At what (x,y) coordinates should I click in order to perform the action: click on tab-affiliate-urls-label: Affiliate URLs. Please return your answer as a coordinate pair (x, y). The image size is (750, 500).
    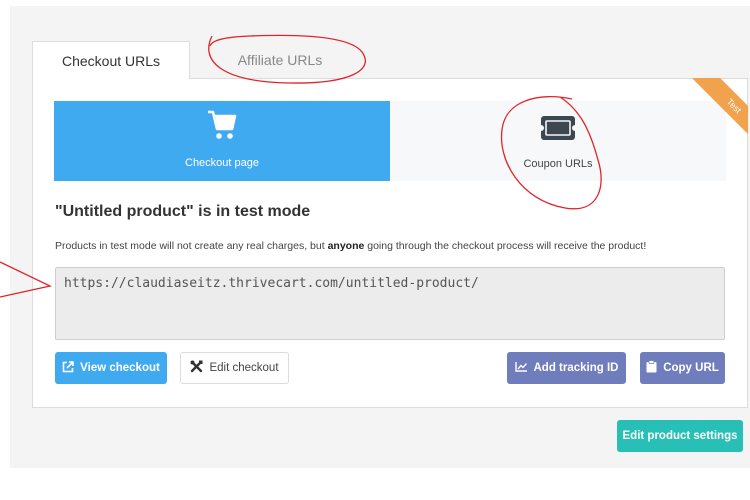
    Looking at the image, I should click on (280, 60).